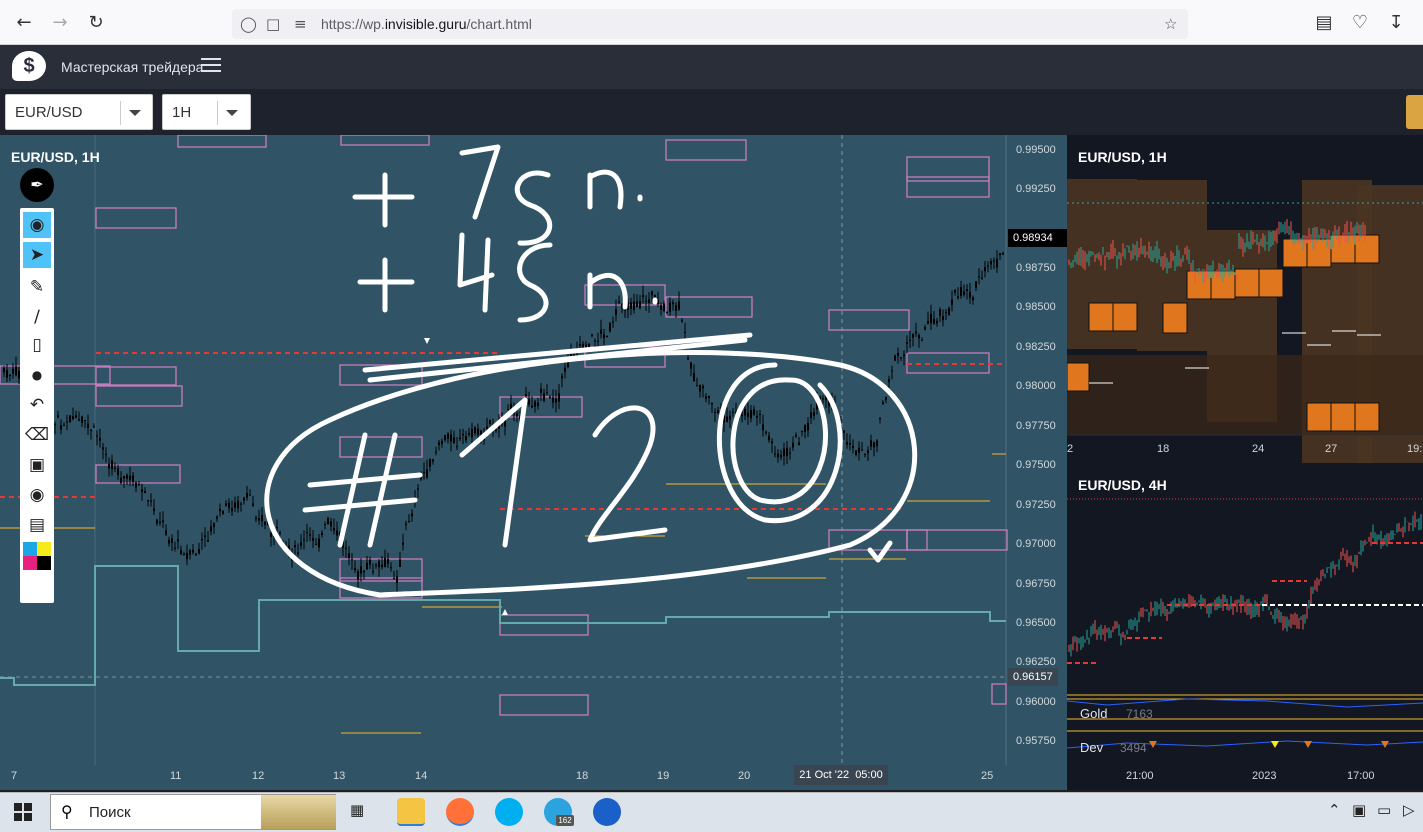 The width and height of the screenshot is (1423, 832). Describe the element at coordinates (206, 112) in the screenshot. I see `interval-select: 1H` at that location.